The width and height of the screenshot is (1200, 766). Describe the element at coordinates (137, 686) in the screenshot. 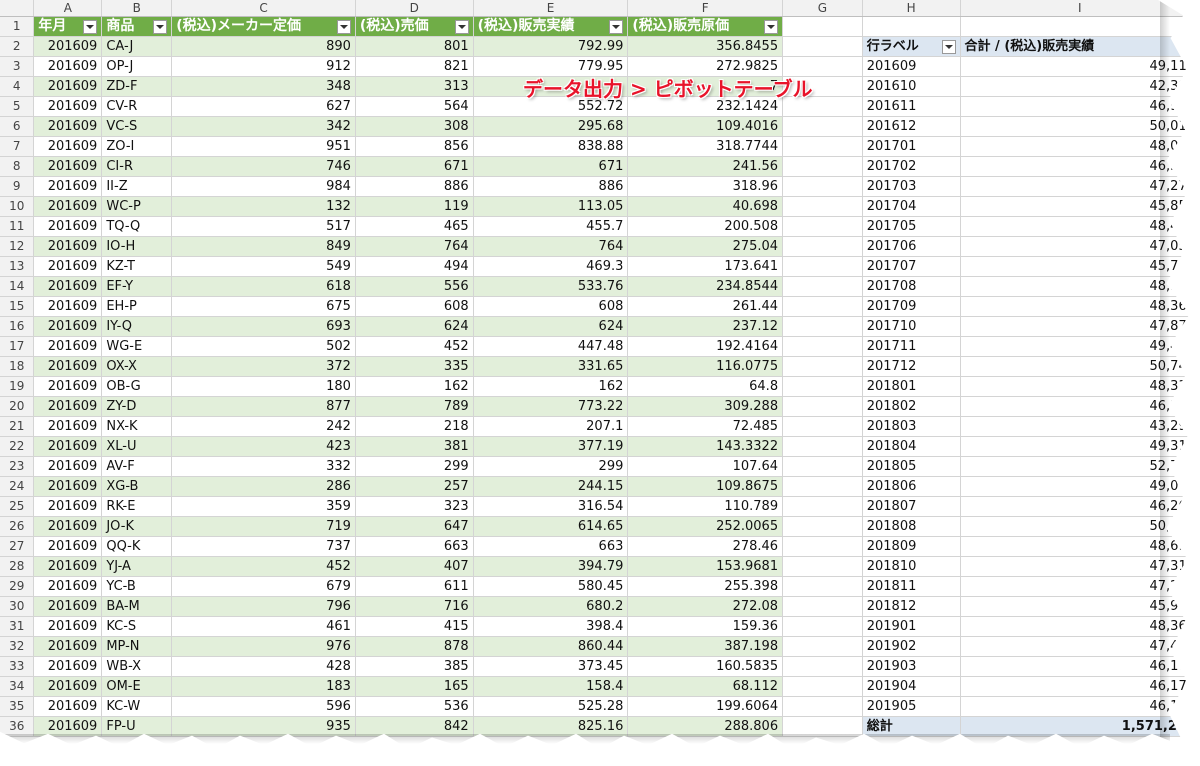

I see `cell: OM-E` at that location.